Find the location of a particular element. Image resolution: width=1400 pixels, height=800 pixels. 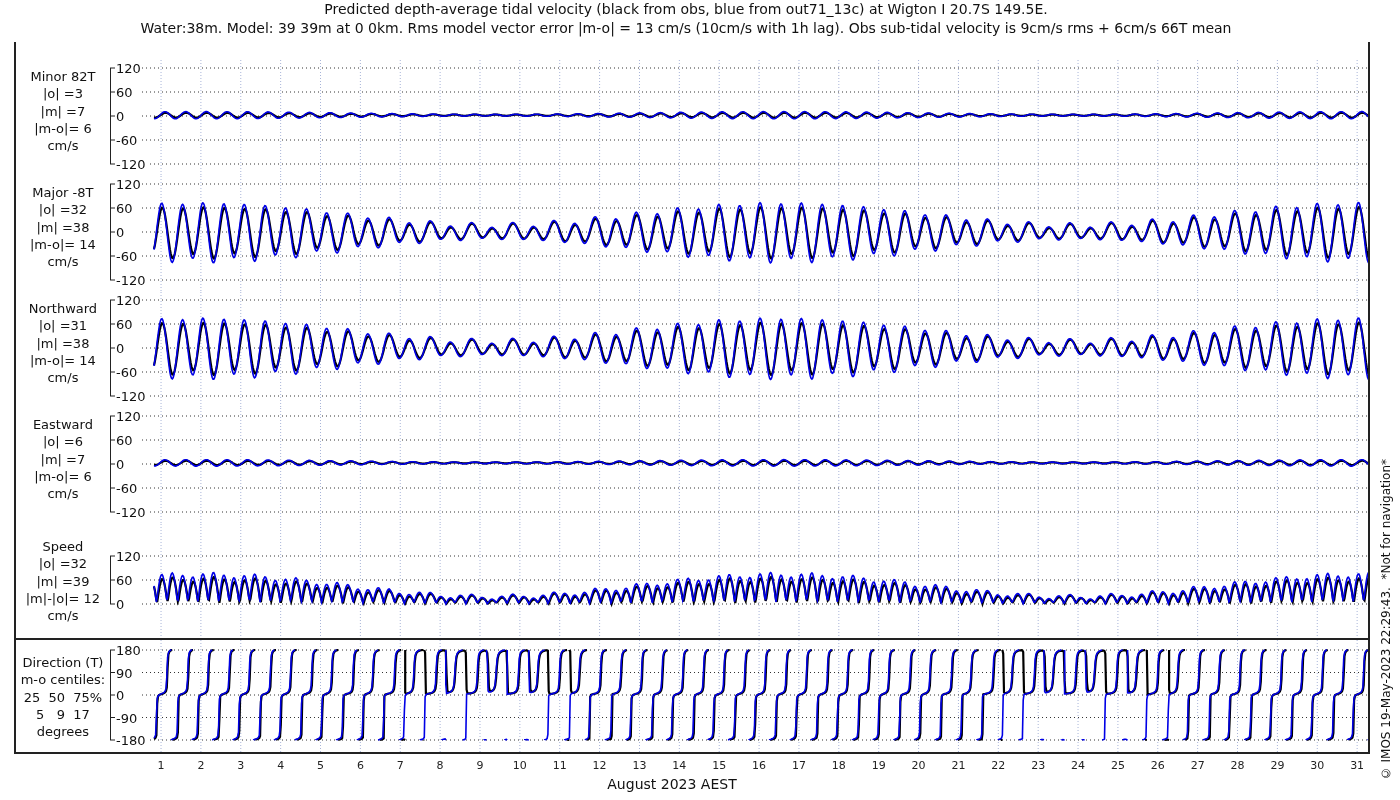

panel-label: 25 50 75% is located at coordinates (63, 697).